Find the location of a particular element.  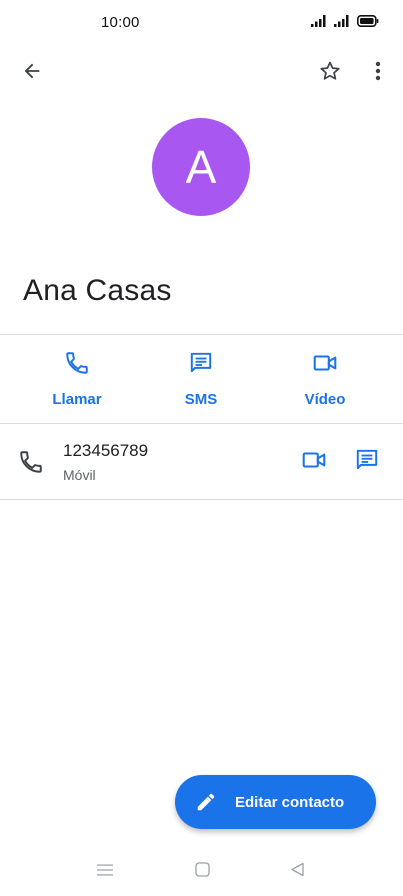

back-arrow-icon is located at coordinates (32, 73).